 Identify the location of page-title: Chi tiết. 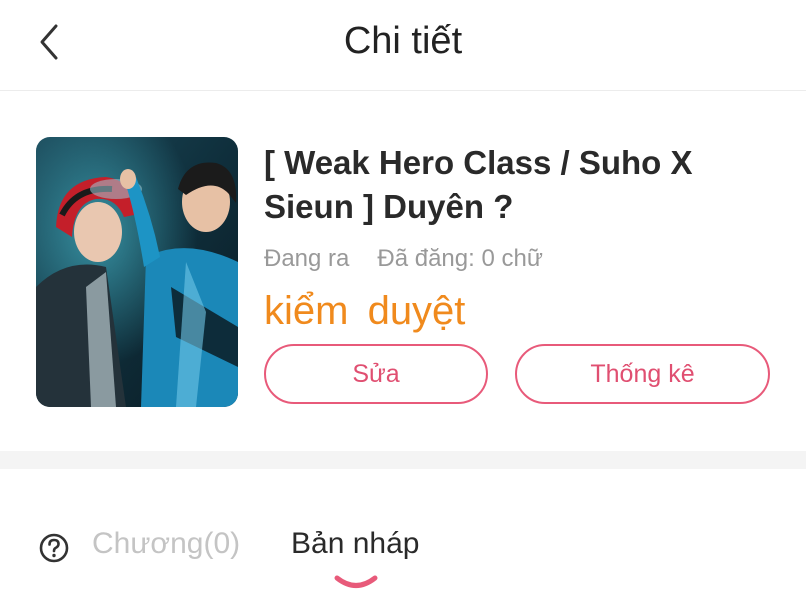
(403, 41).